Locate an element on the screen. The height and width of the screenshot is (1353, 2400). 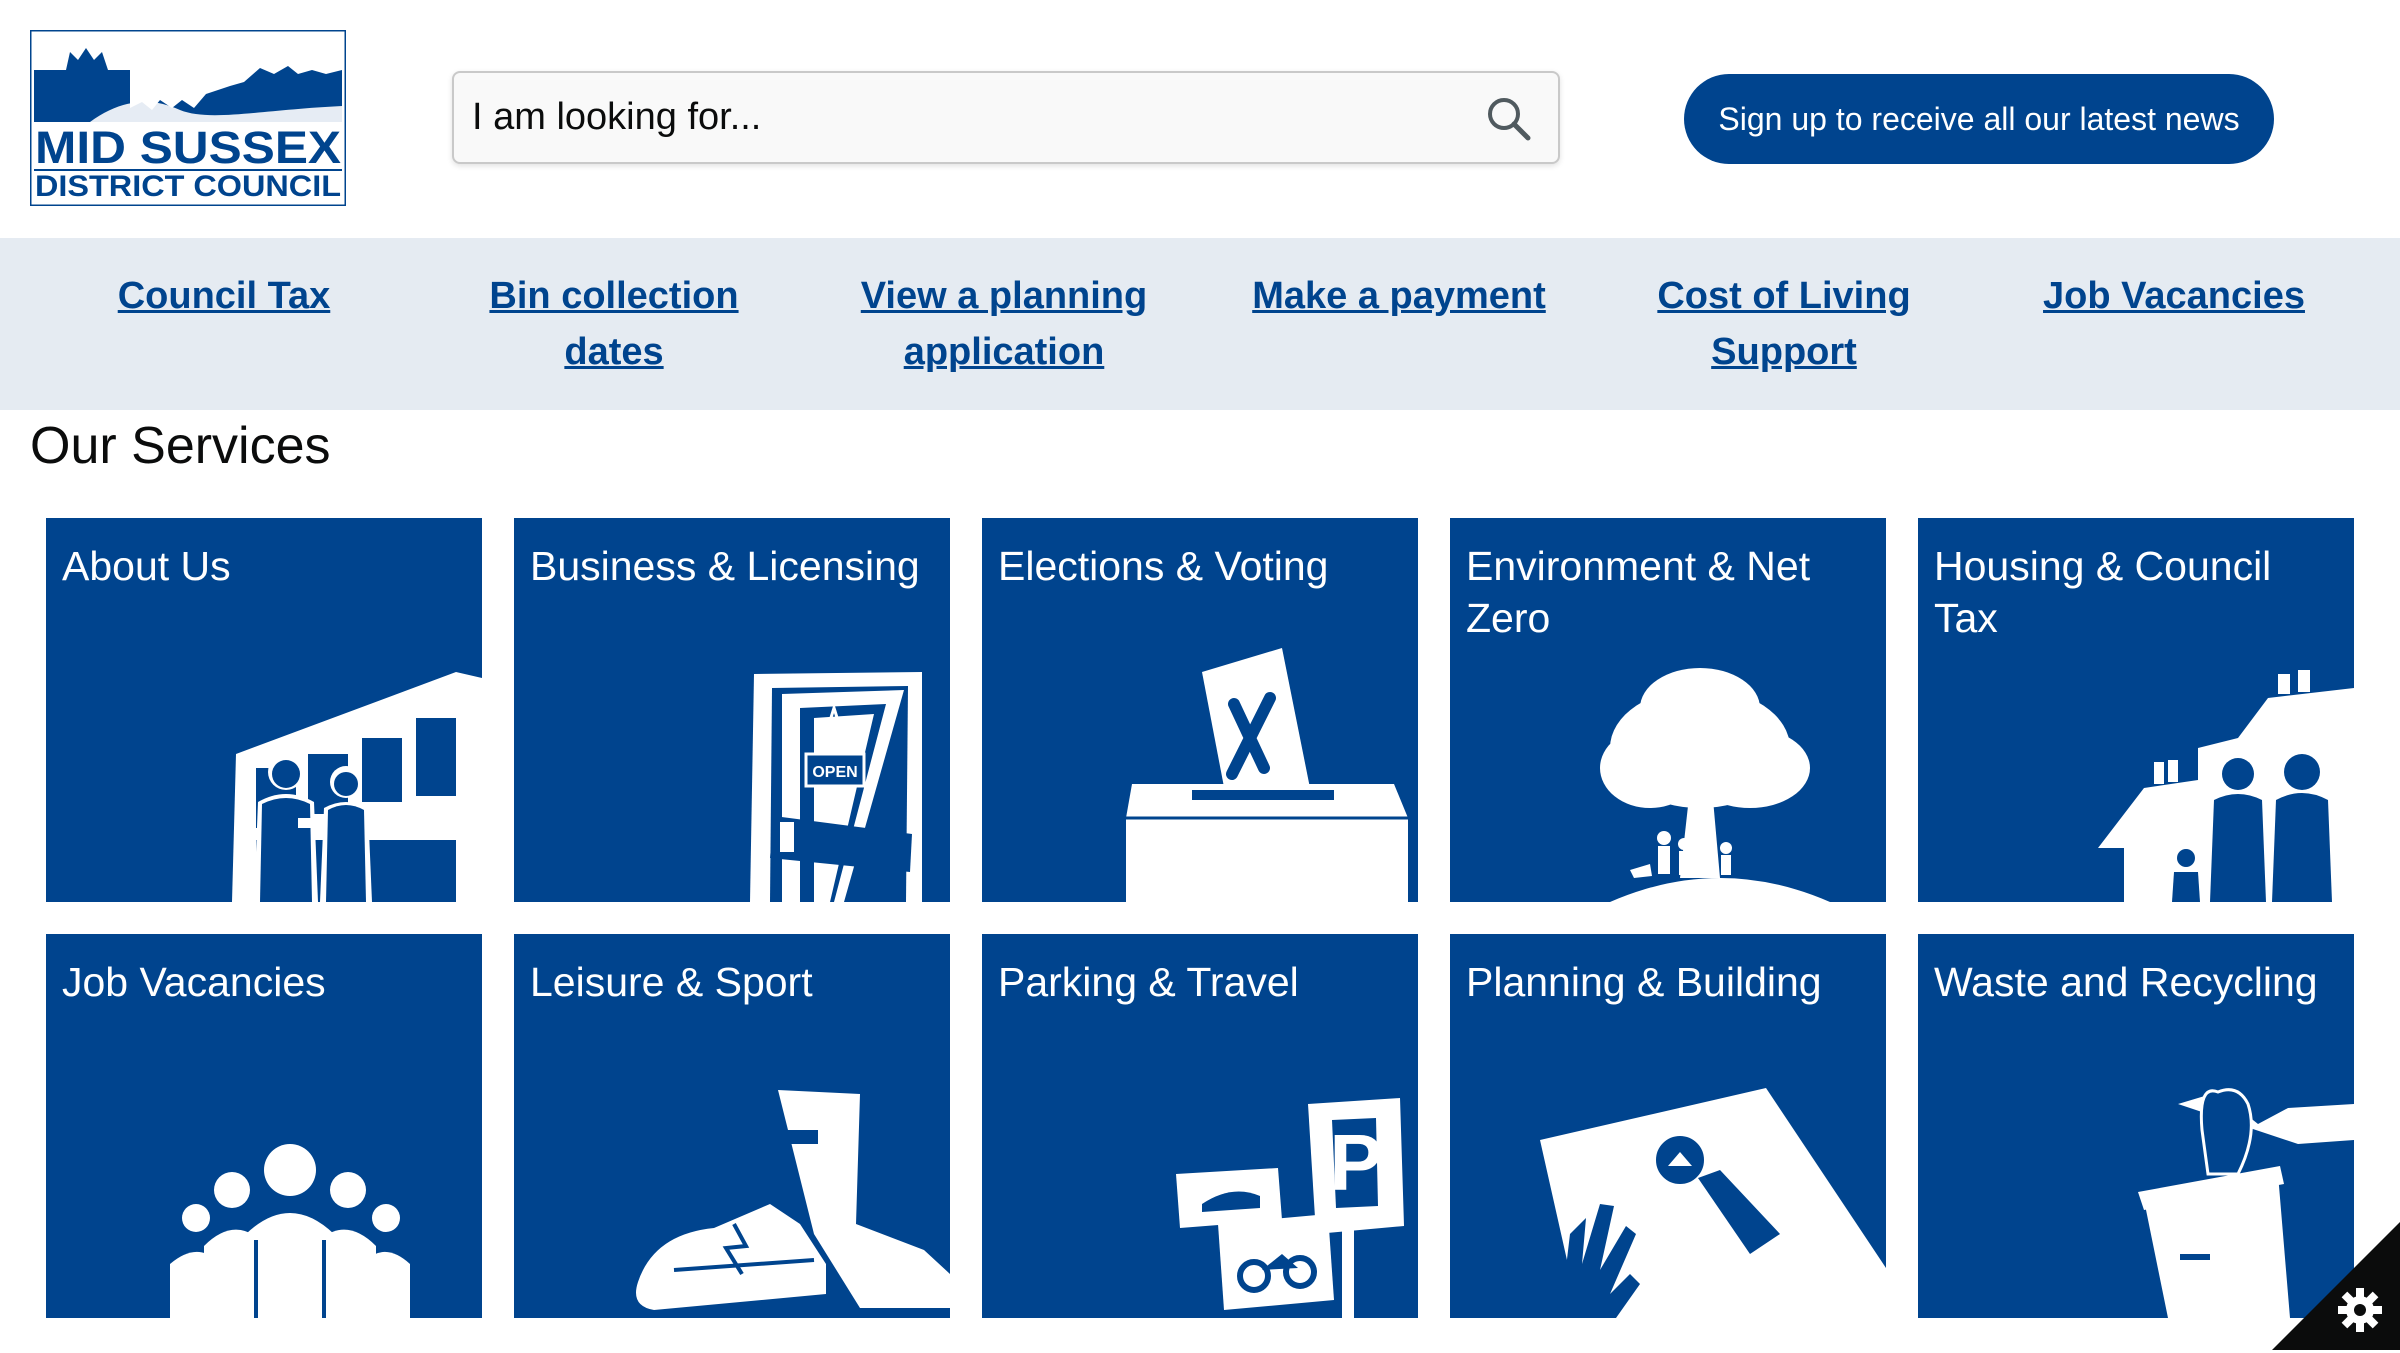
quick-link-job-vacancies: Job Vacancies is located at coordinates (2174, 296).